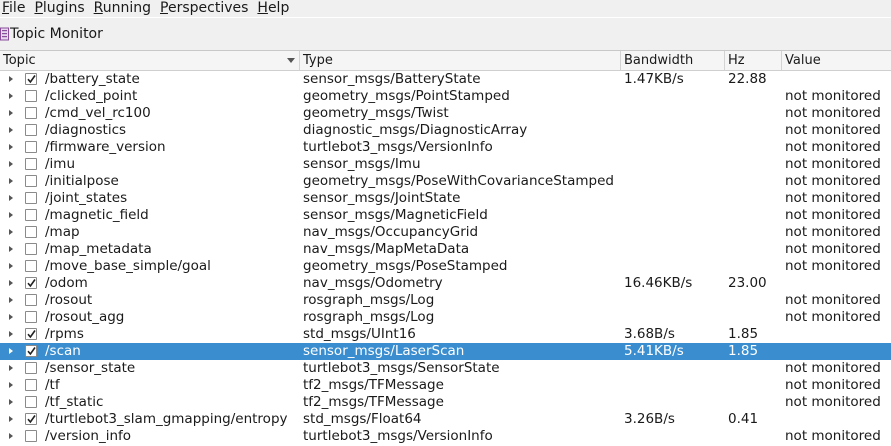 Image resolution: width=891 pixels, height=446 pixels. I want to click on menu-file: File, so click(16, 8).